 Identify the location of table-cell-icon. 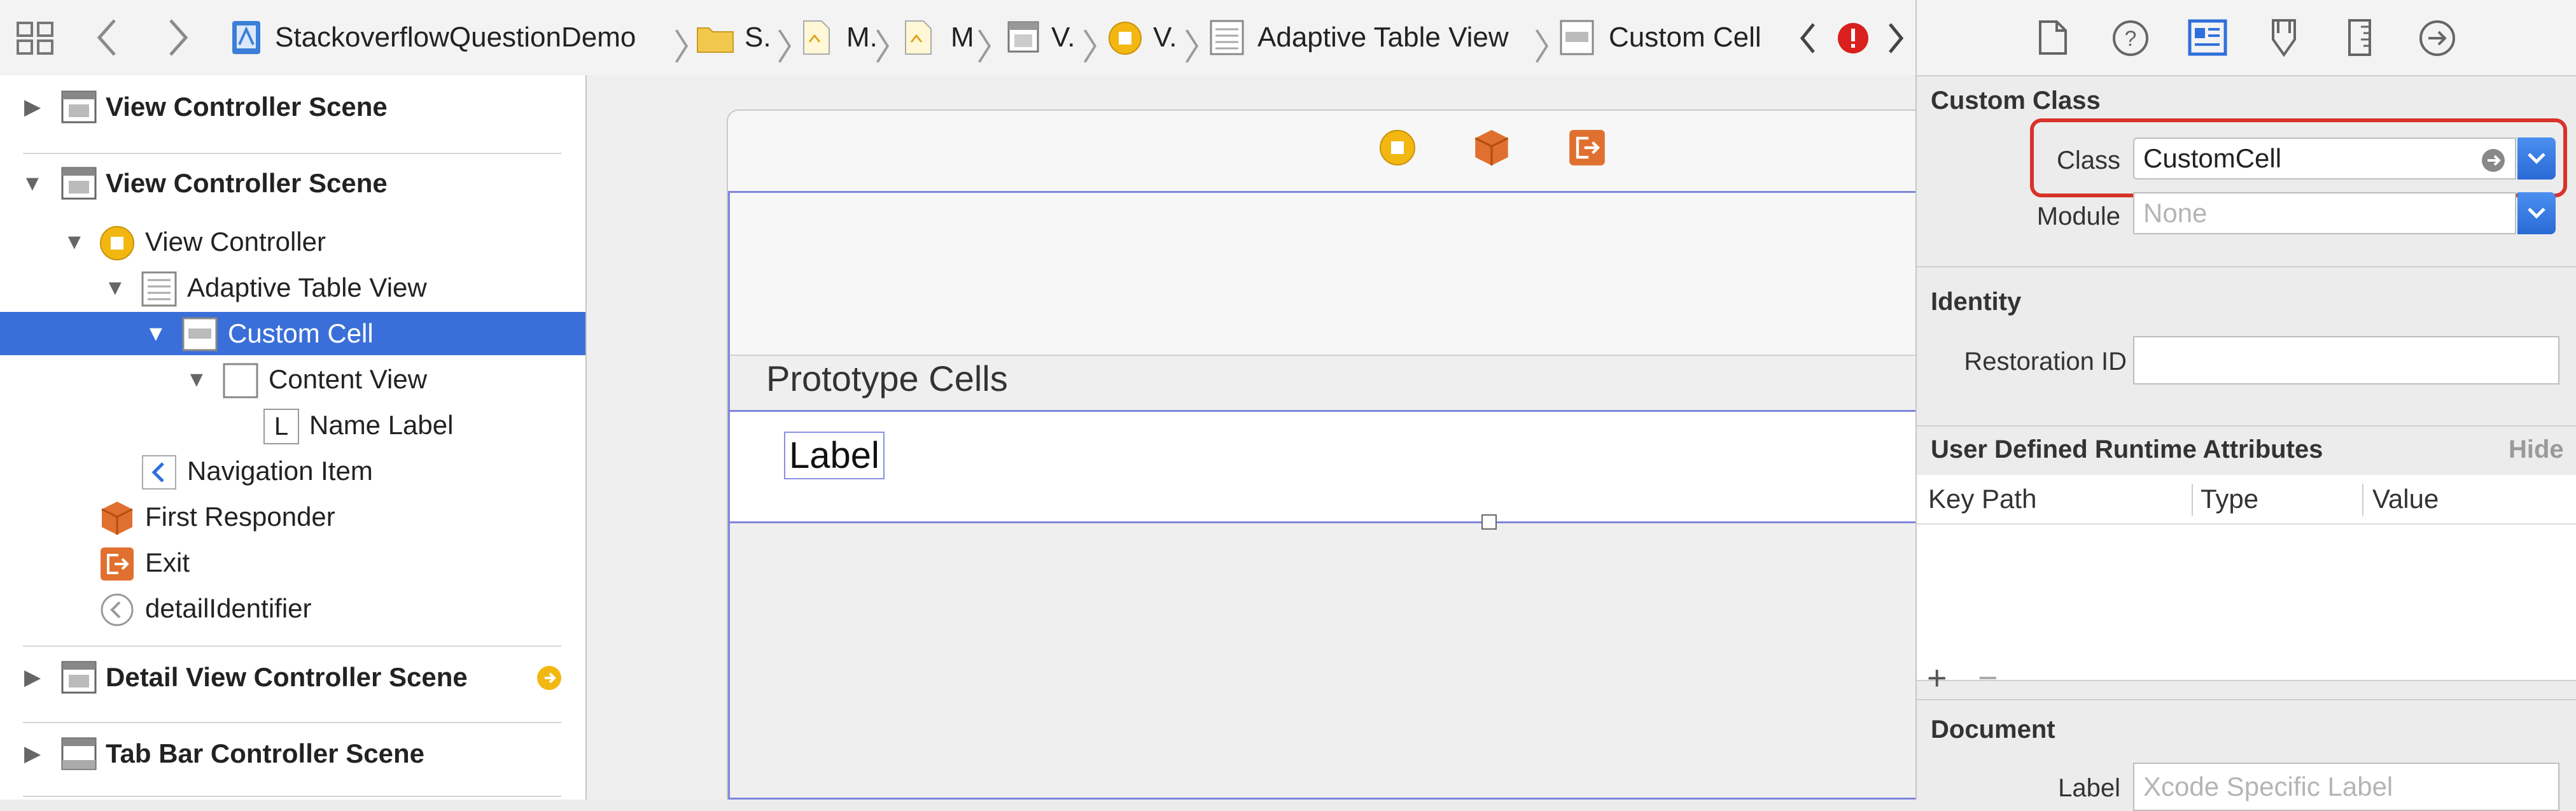
(1577, 39).